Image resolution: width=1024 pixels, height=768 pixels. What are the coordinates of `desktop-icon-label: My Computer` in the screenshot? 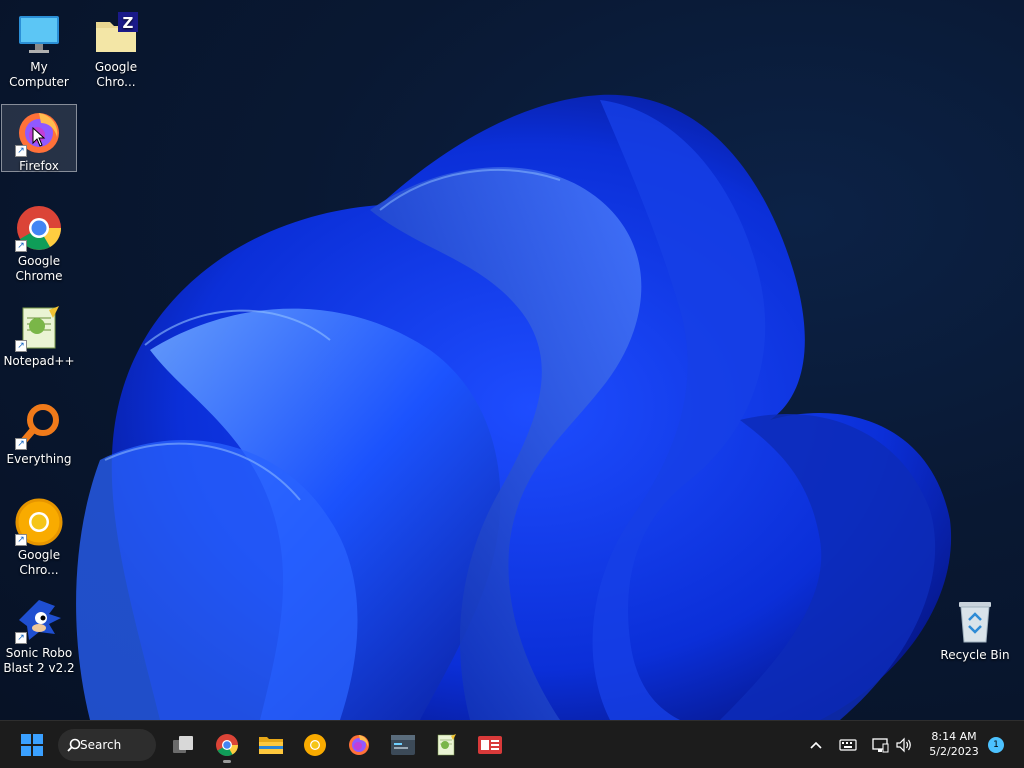 It's located at (39, 74).